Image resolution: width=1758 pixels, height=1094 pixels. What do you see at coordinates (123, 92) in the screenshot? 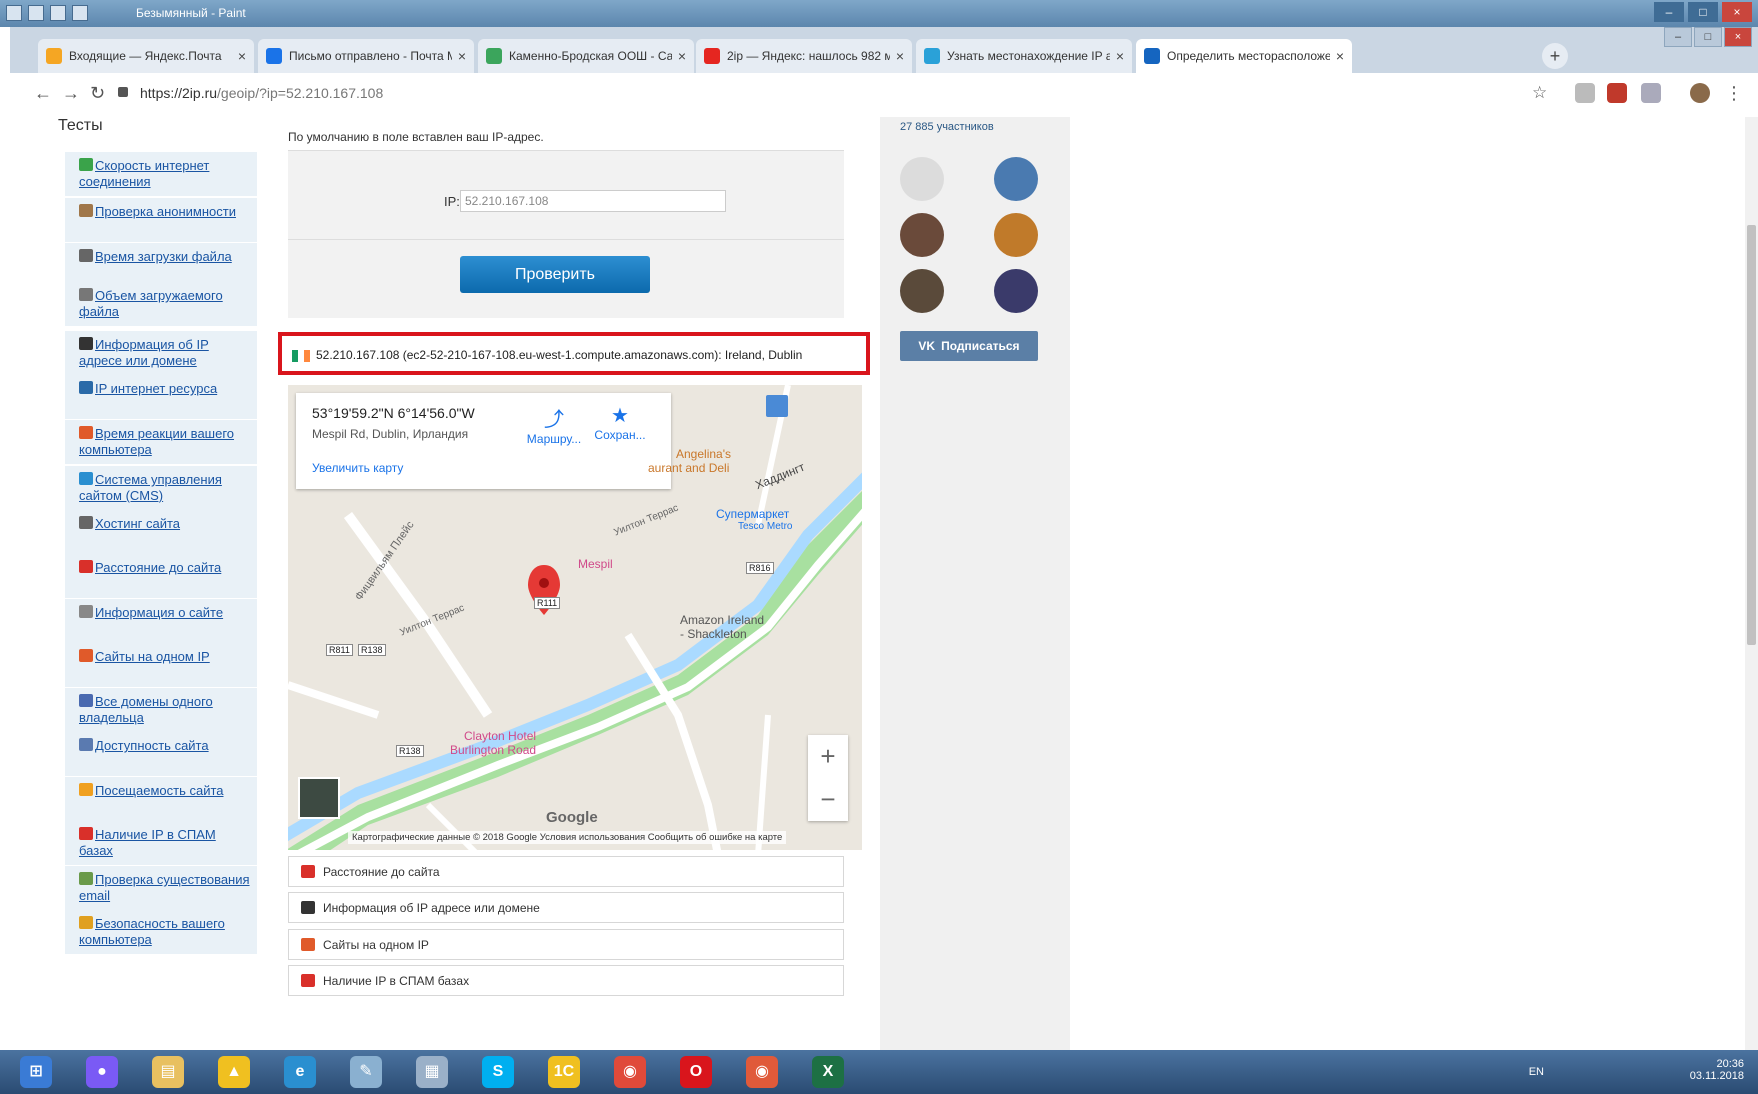
I see `lock-icon` at bounding box center [123, 92].